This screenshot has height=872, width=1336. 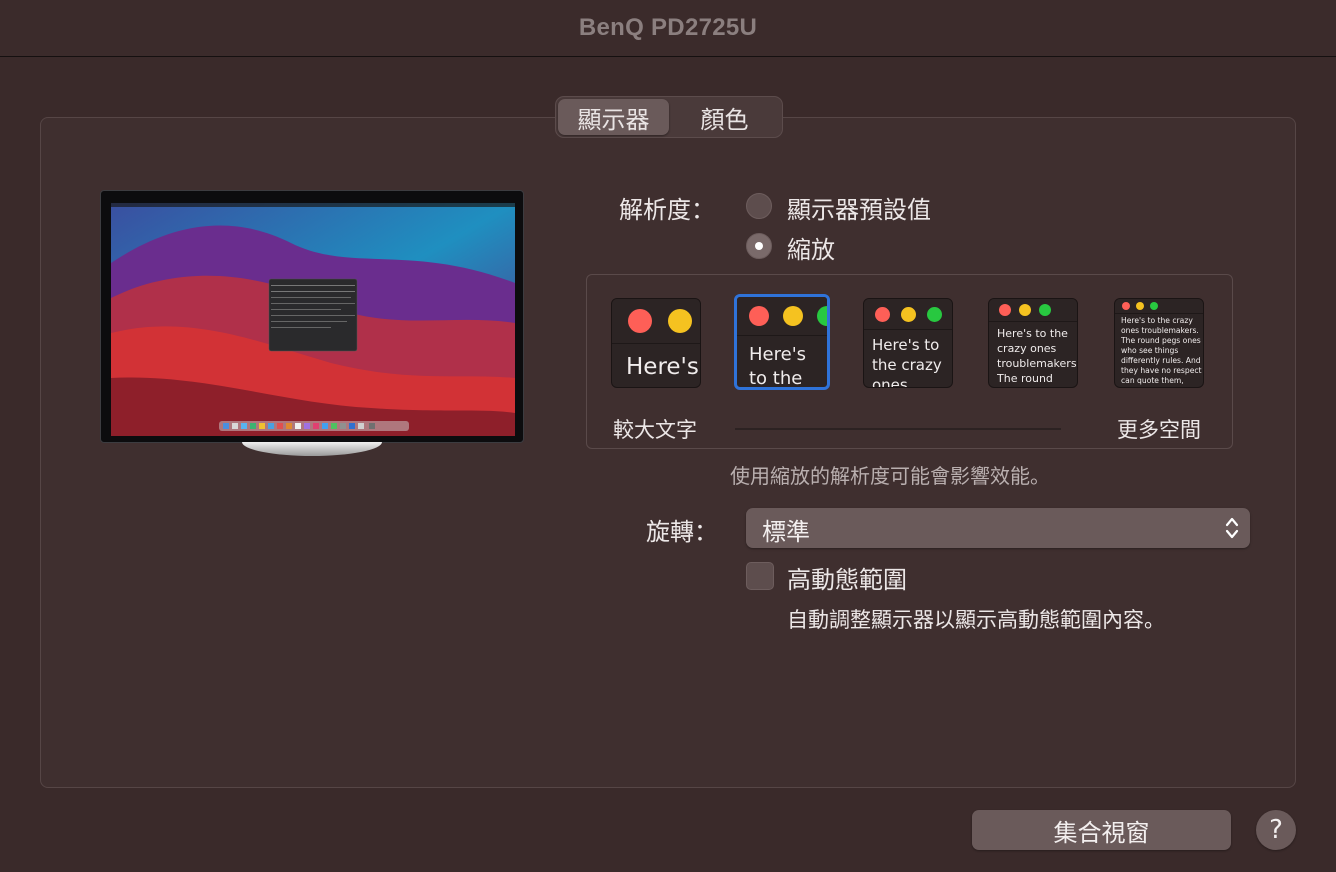 What do you see at coordinates (859, 207) in the screenshot?
I see `radio-default-resolution-label: 顯示器預設值` at bounding box center [859, 207].